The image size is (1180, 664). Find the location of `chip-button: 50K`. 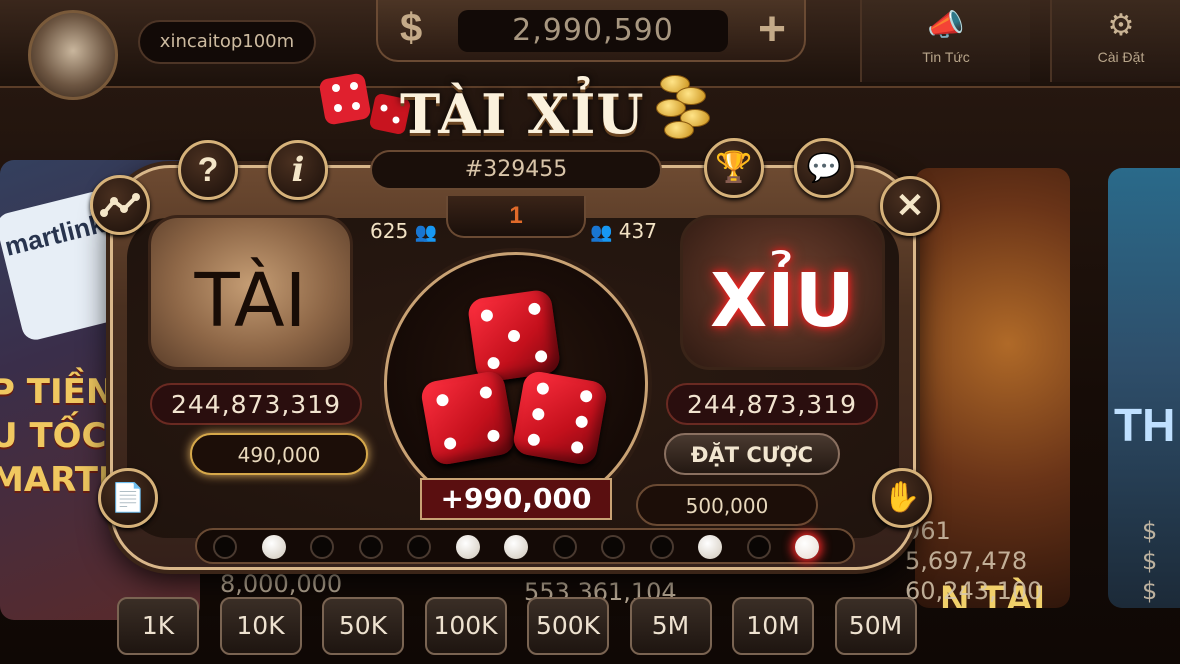

chip-button: 50K is located at coordinates (363, 626).